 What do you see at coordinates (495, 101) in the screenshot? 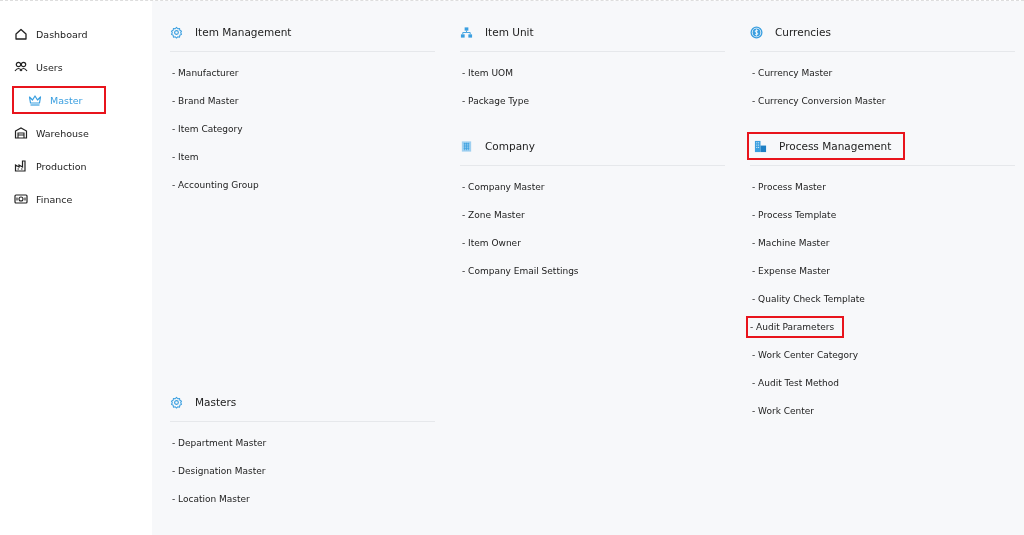
I see `menu-link: - Package Type` at bounding box center [495, 101].